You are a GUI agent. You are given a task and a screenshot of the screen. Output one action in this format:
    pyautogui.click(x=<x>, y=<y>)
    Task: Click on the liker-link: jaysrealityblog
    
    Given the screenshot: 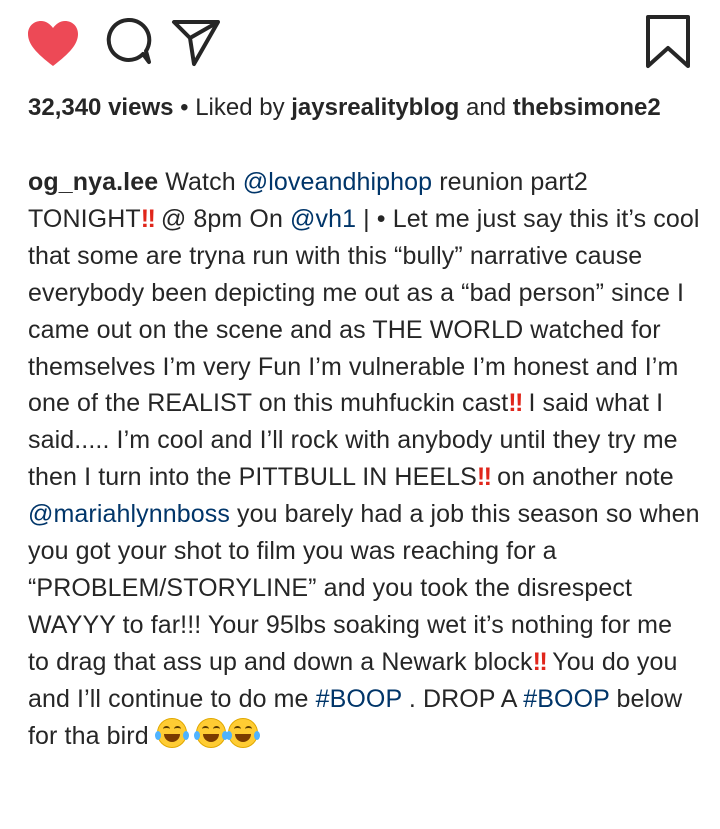 What is the action you would take?
    pyautogui.click(x=375, y=107)
    